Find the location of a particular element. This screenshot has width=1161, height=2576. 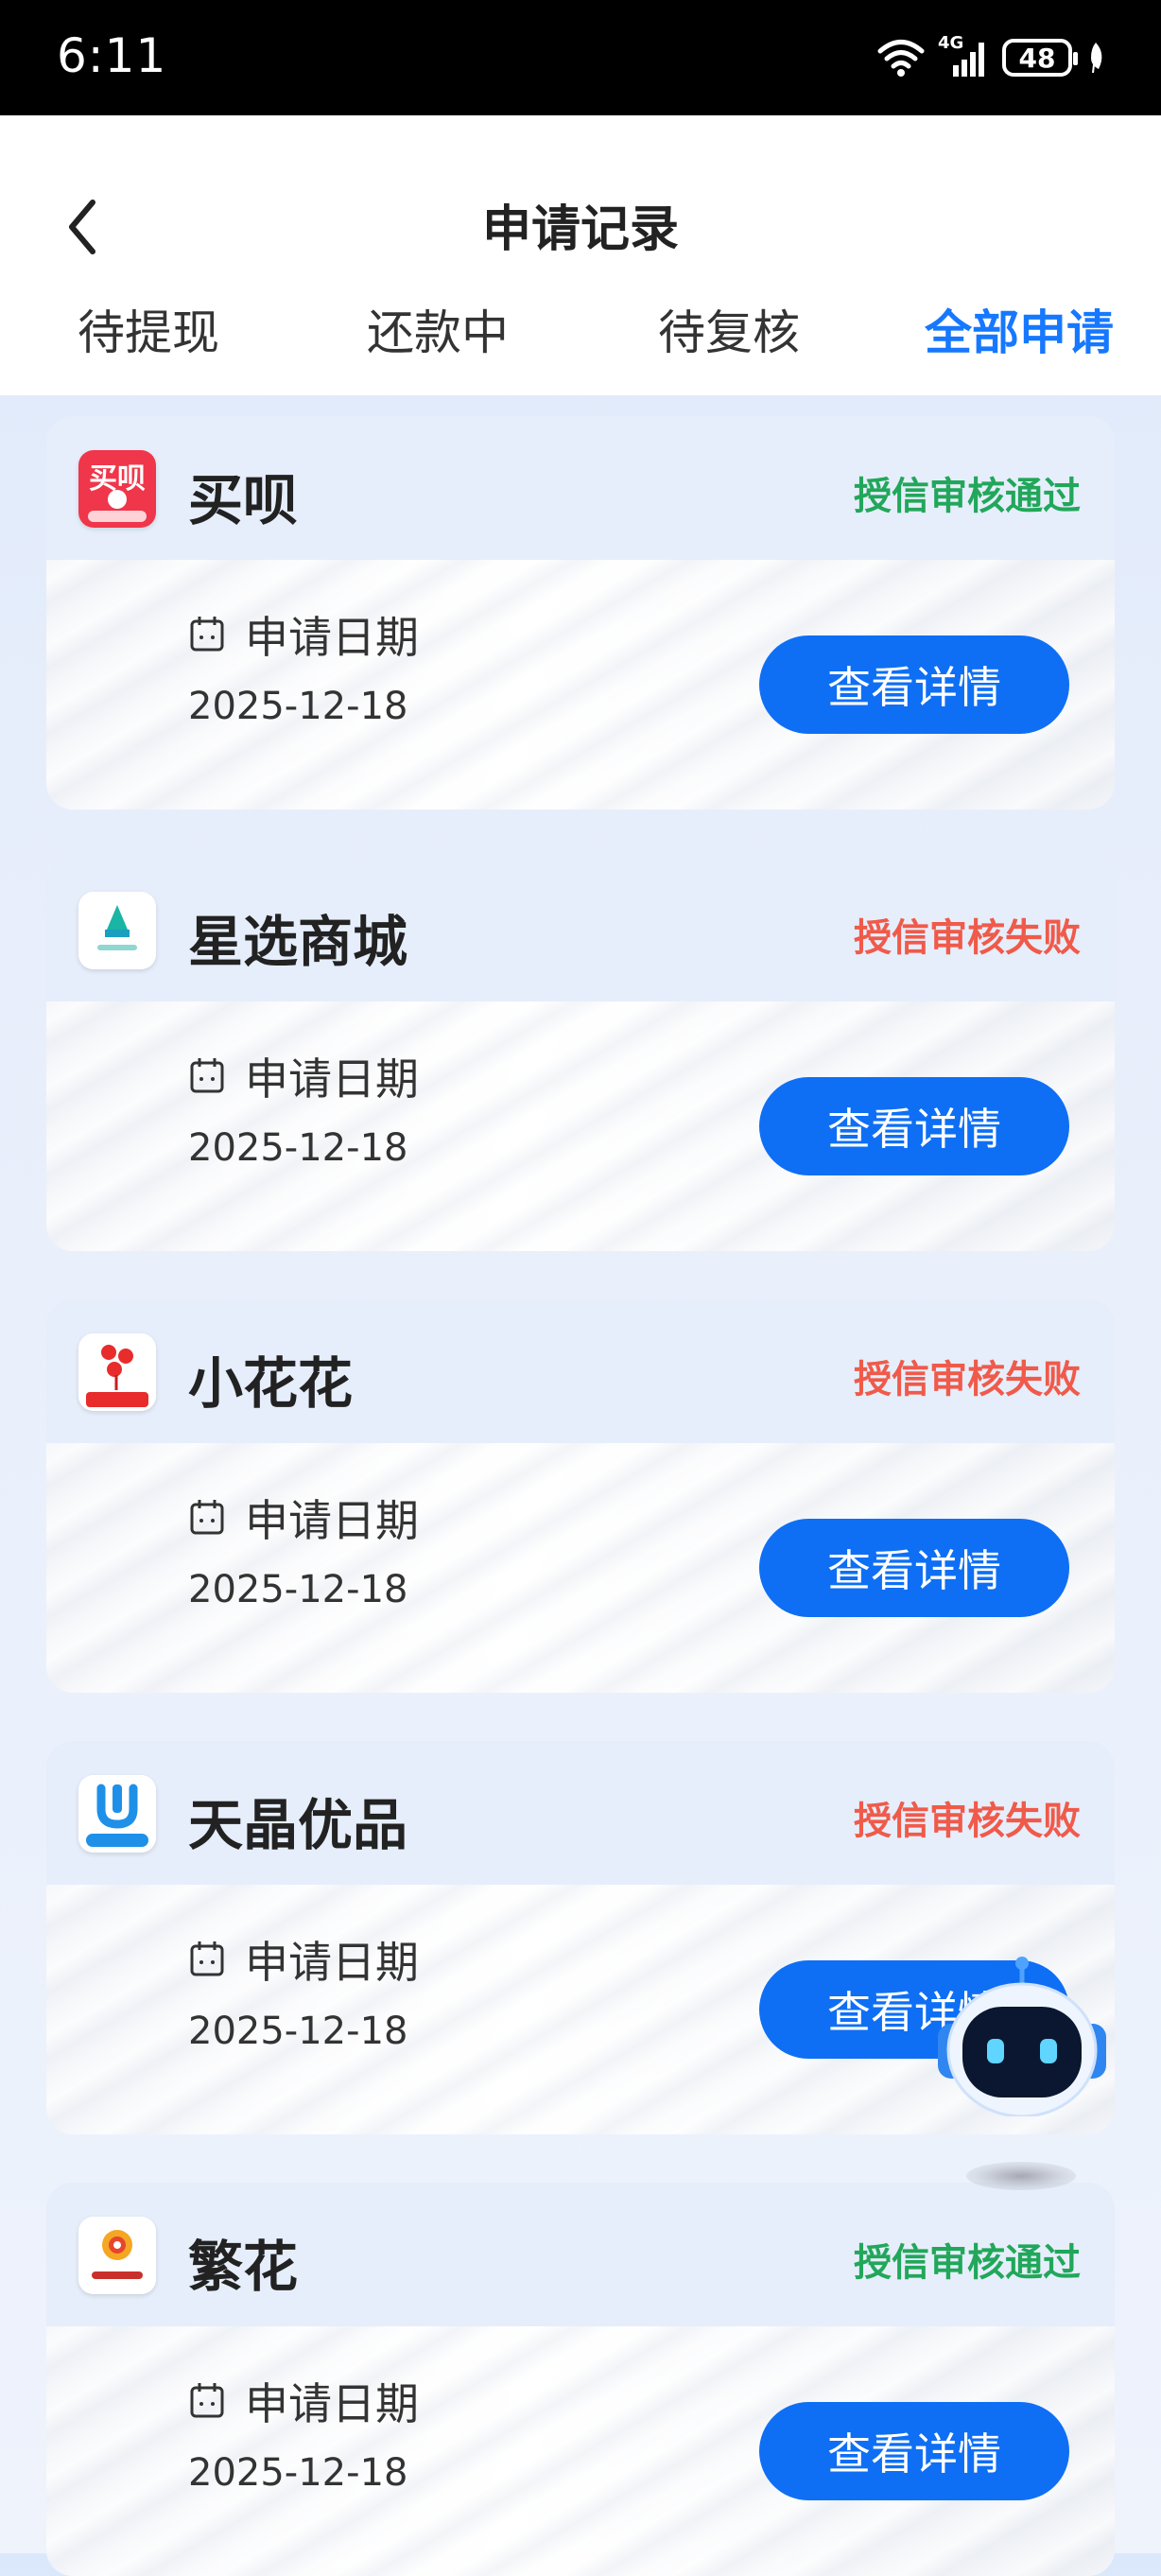

card-header: 星选商城 授信审核失败 is located at coordinates (580, 929).